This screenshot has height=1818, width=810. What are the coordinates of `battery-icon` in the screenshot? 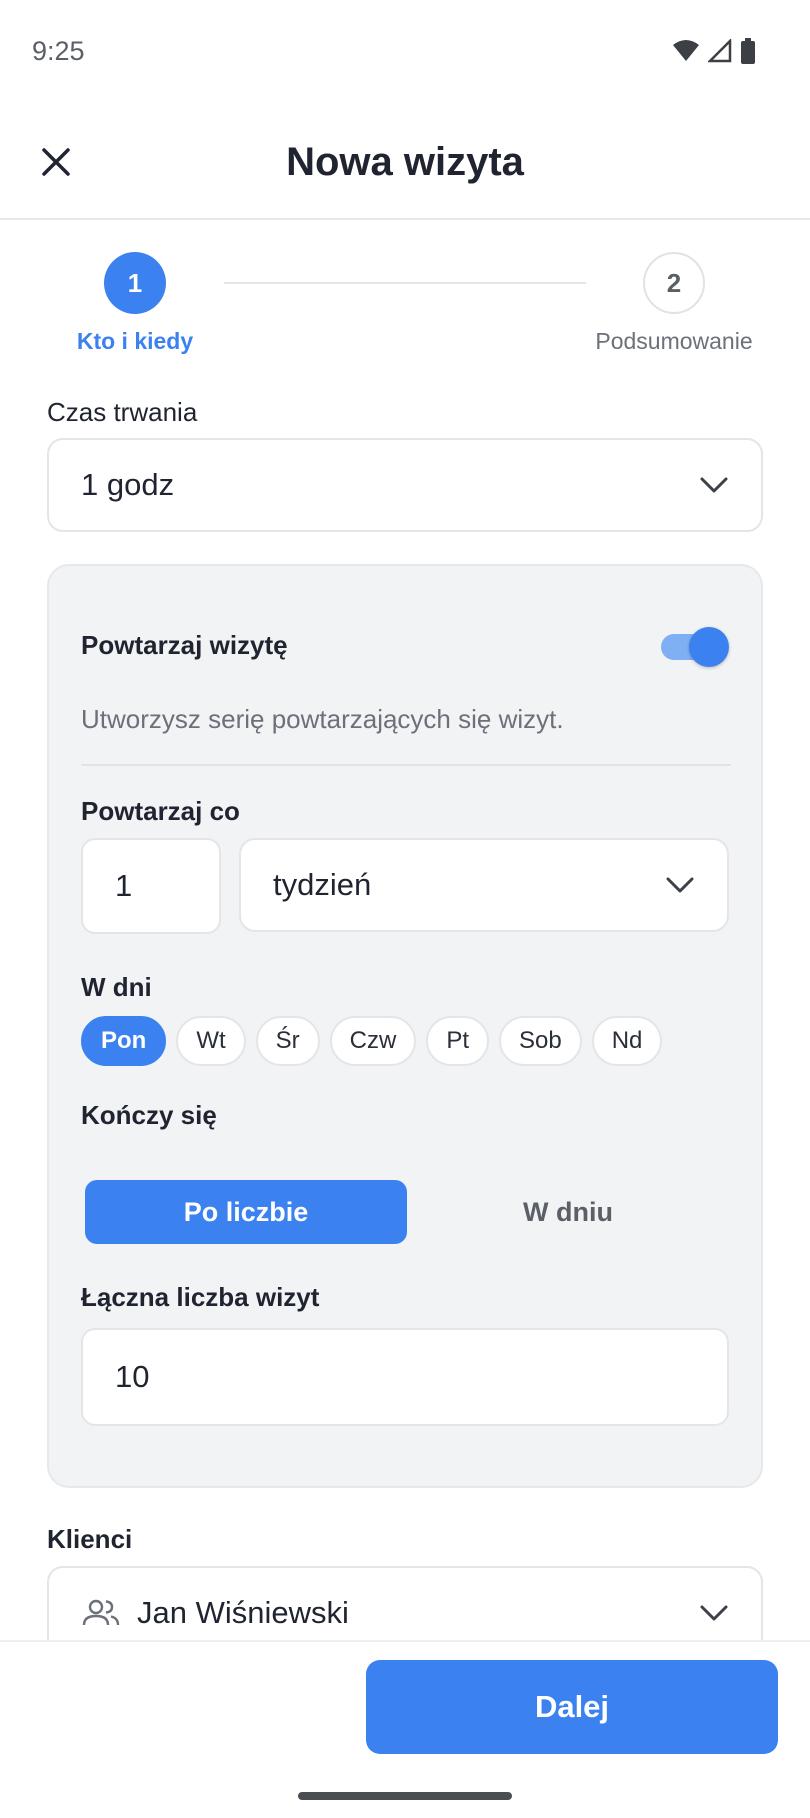 It's located at (748, 51).